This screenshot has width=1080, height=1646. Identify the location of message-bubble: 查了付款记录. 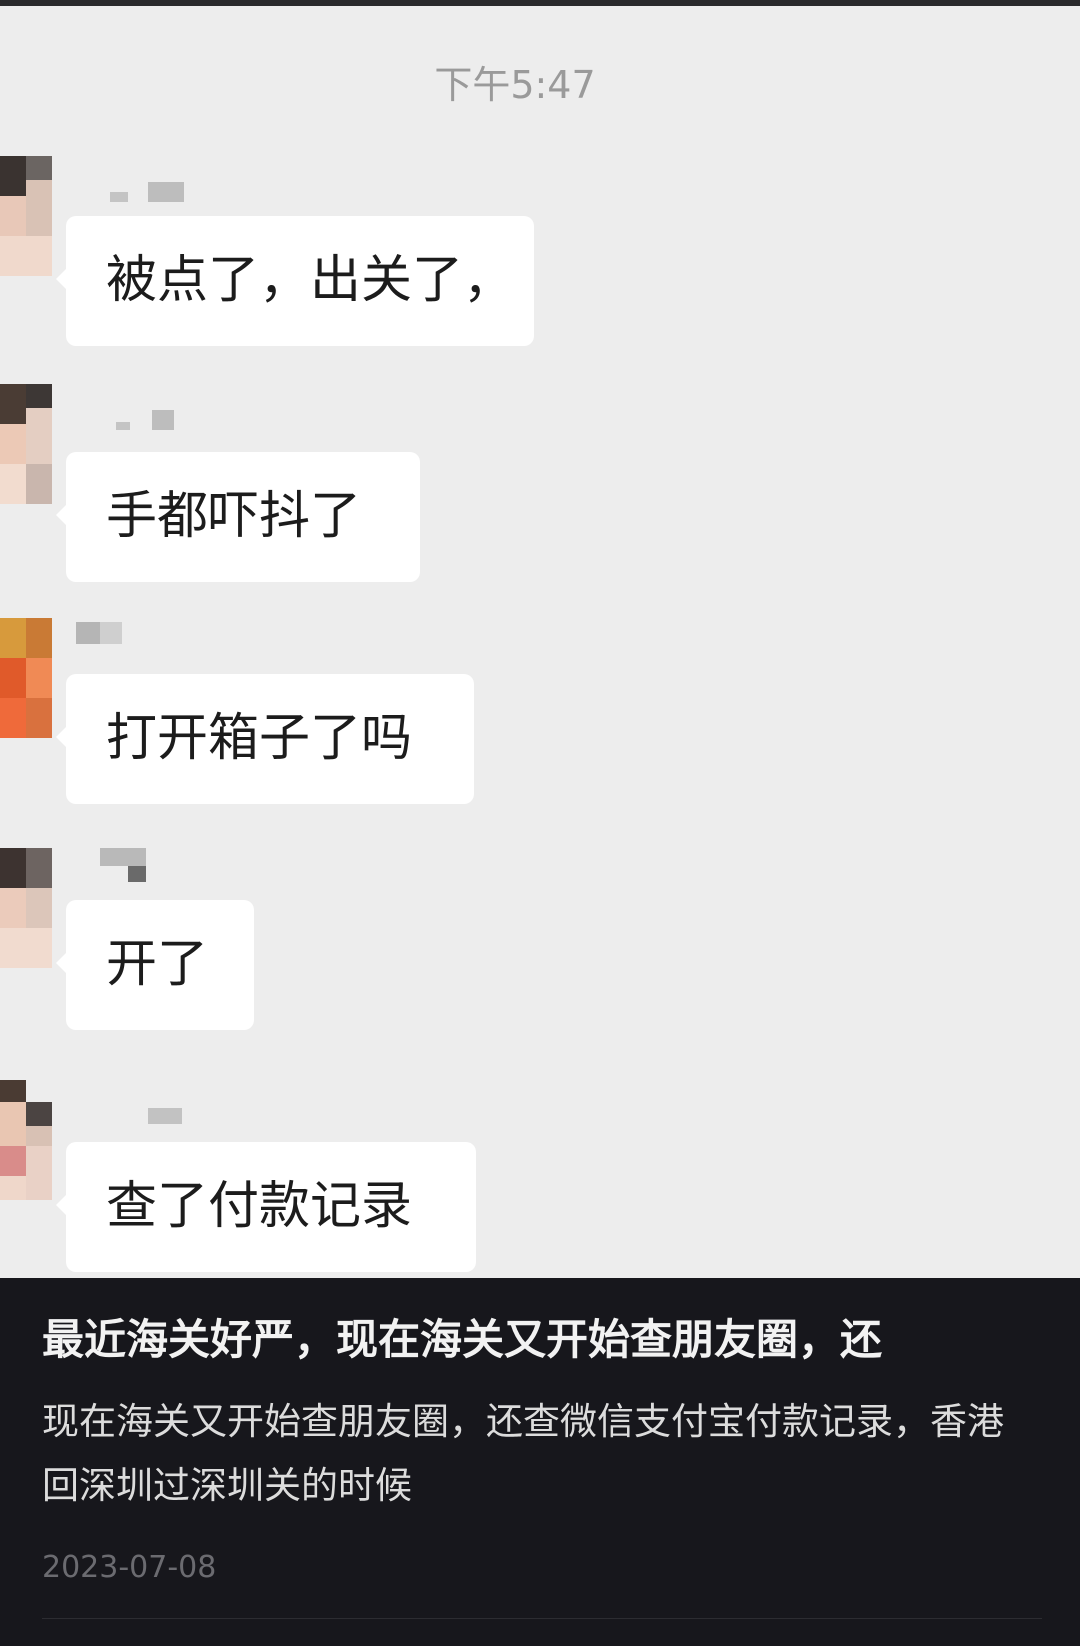
(266, 1207).